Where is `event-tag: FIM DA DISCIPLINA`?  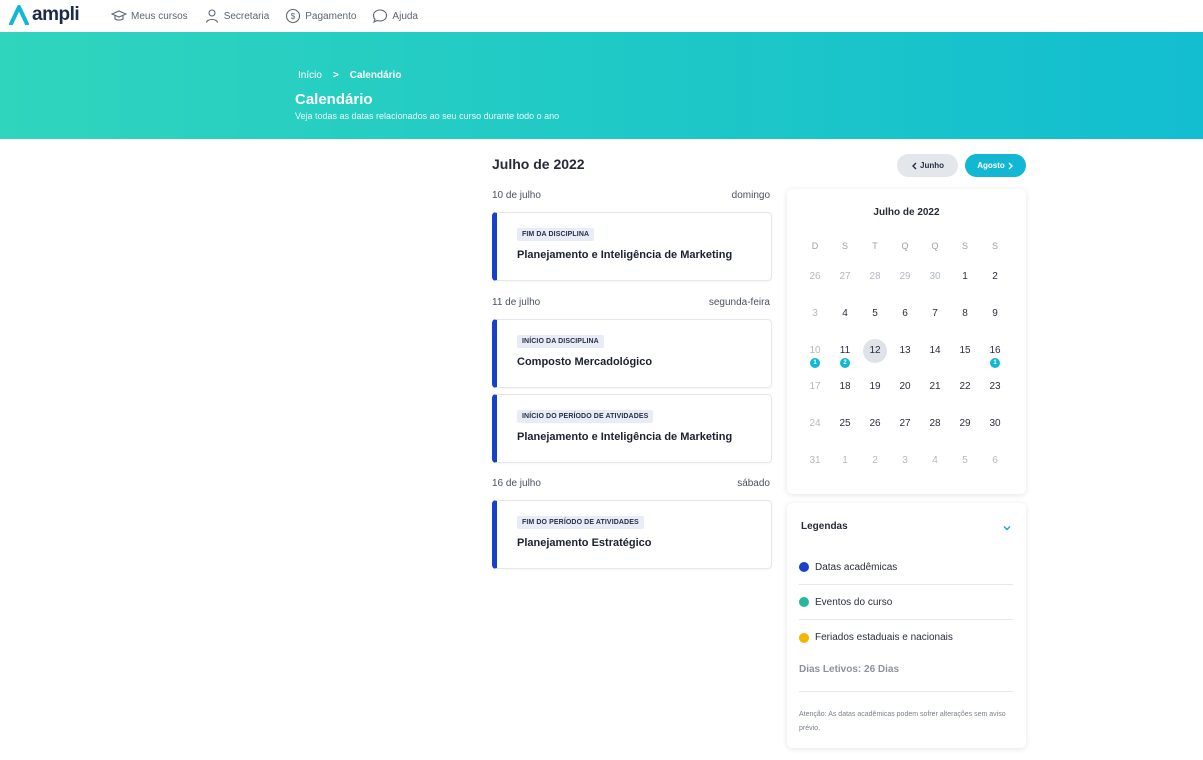
event-tag: FIM DA DISCIPLINA is located at coordinates (556, 234).